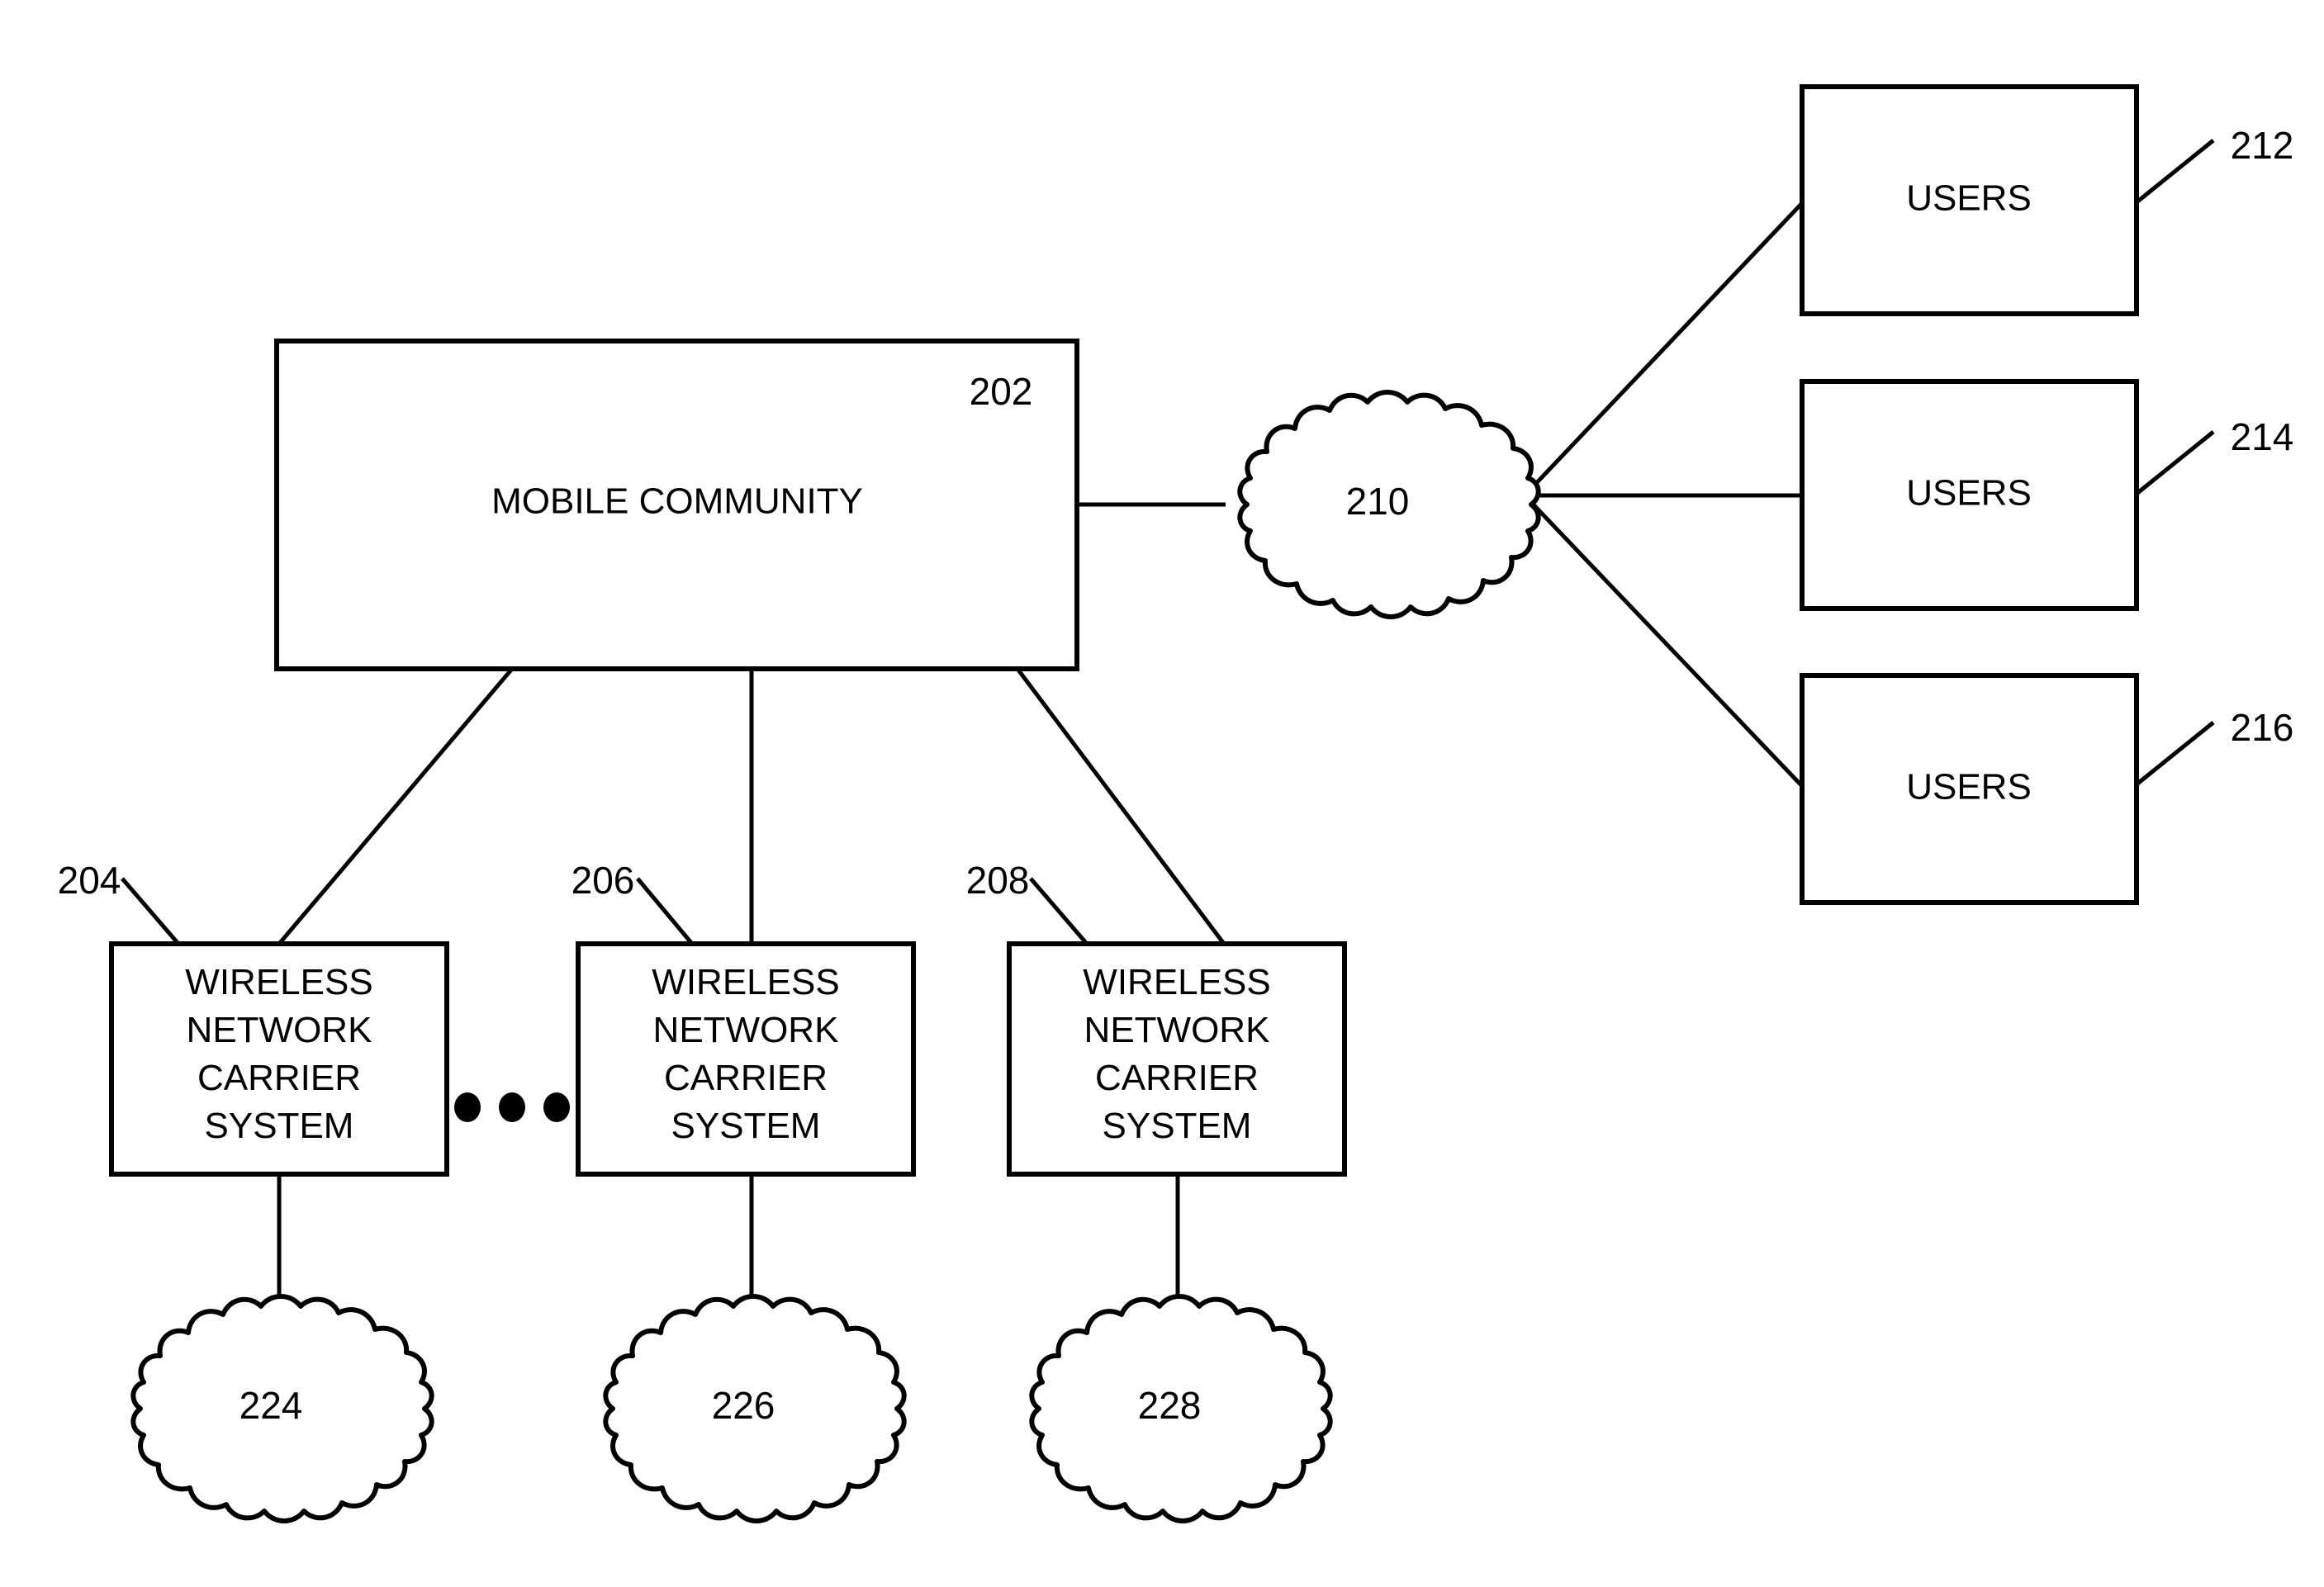  I want to click on reference-numeral-206: 206, so click(603, 880).